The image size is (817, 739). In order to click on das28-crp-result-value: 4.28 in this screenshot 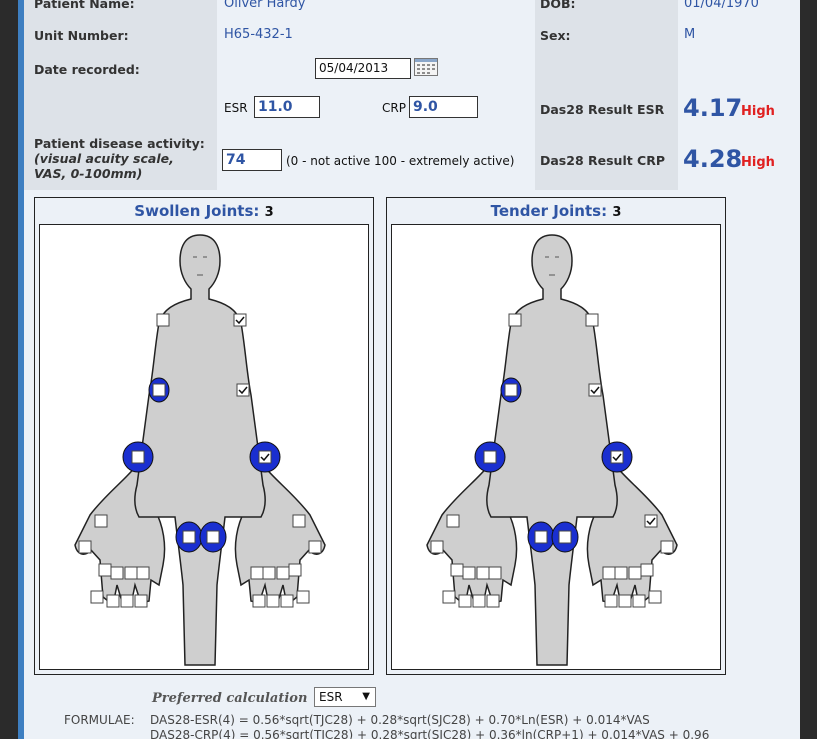, I will do `click(713, 159)`.